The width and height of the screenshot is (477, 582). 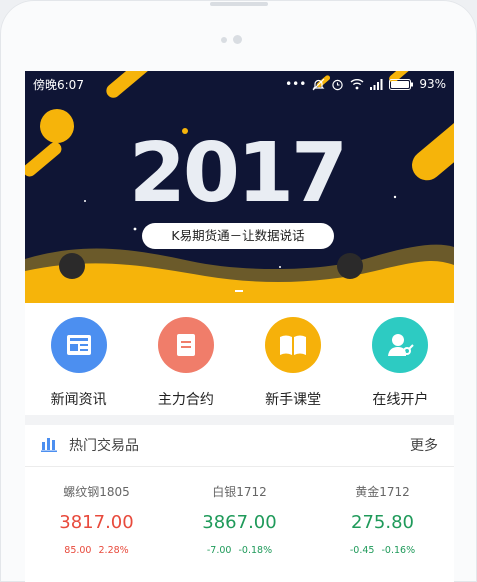 I want to click on more-link: 更多, so click(x=424, y=445).